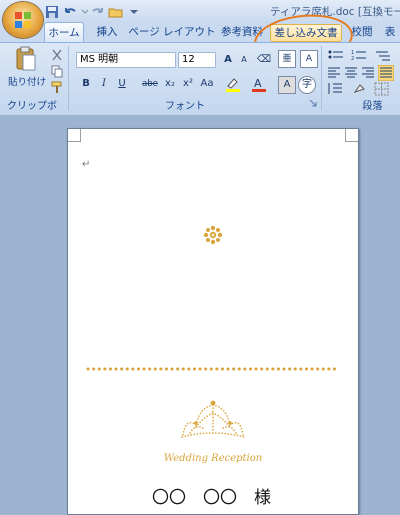 This screenshot has width=400, height=515. What do you see at coordinates (188, 84) in the screenshot?
I see `superscript-button: x²` at bounding box center [188, 84].